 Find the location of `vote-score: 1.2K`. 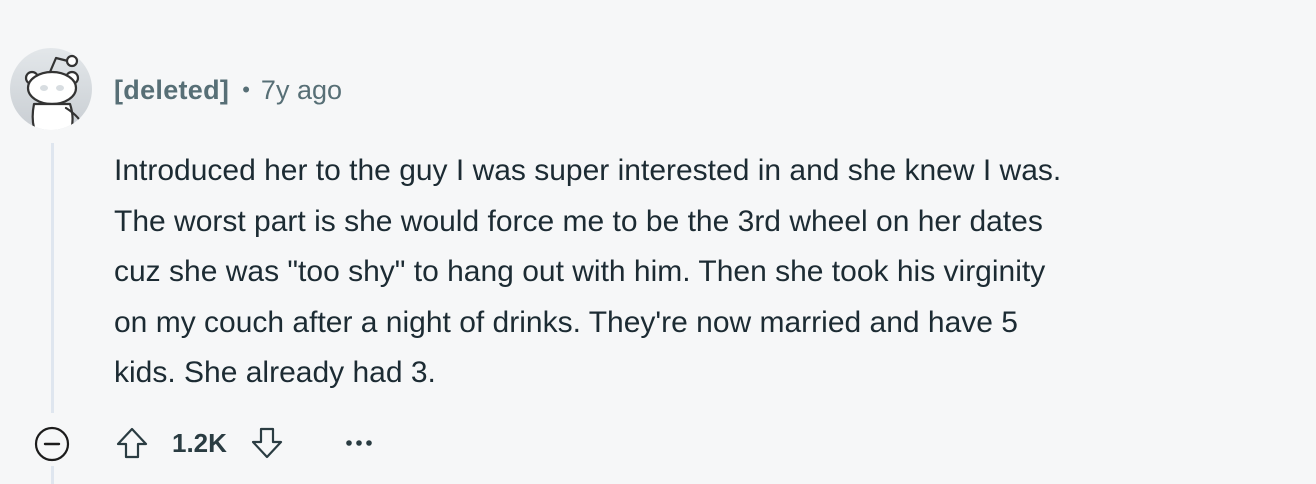

vote-score: 1.2K is located at coordinates (199, 442).